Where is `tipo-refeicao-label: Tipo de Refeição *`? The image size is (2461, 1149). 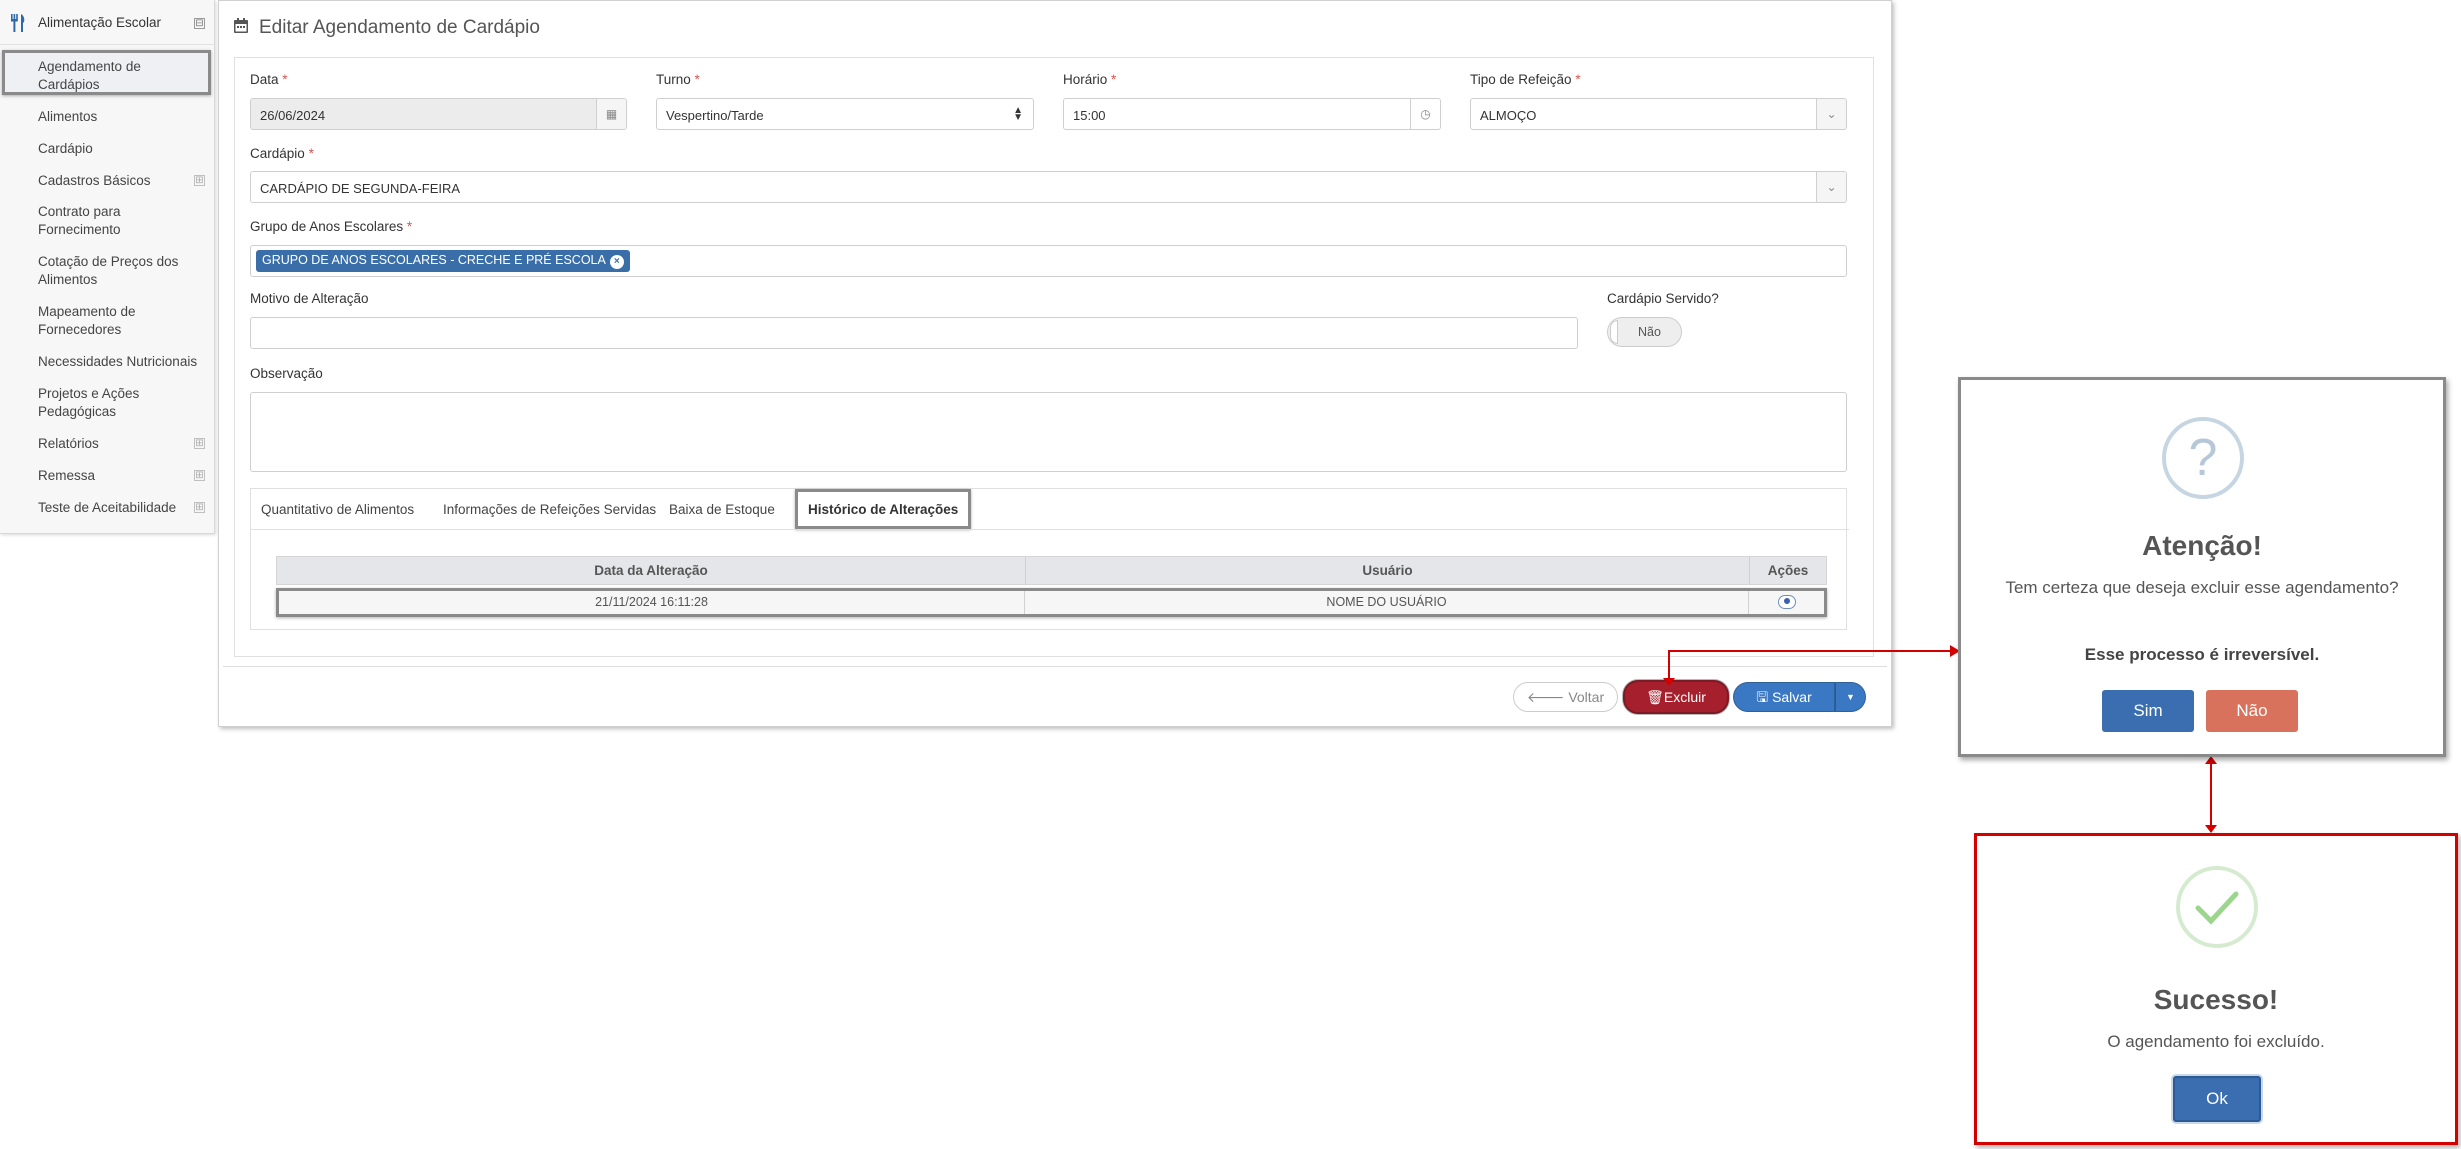
tipo-refeicao-label: Tipo de Refeição * is located at coordinates (1525, 79).